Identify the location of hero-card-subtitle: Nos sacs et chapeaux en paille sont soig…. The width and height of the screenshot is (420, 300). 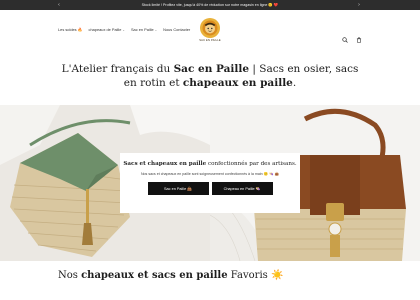
(210, 174).